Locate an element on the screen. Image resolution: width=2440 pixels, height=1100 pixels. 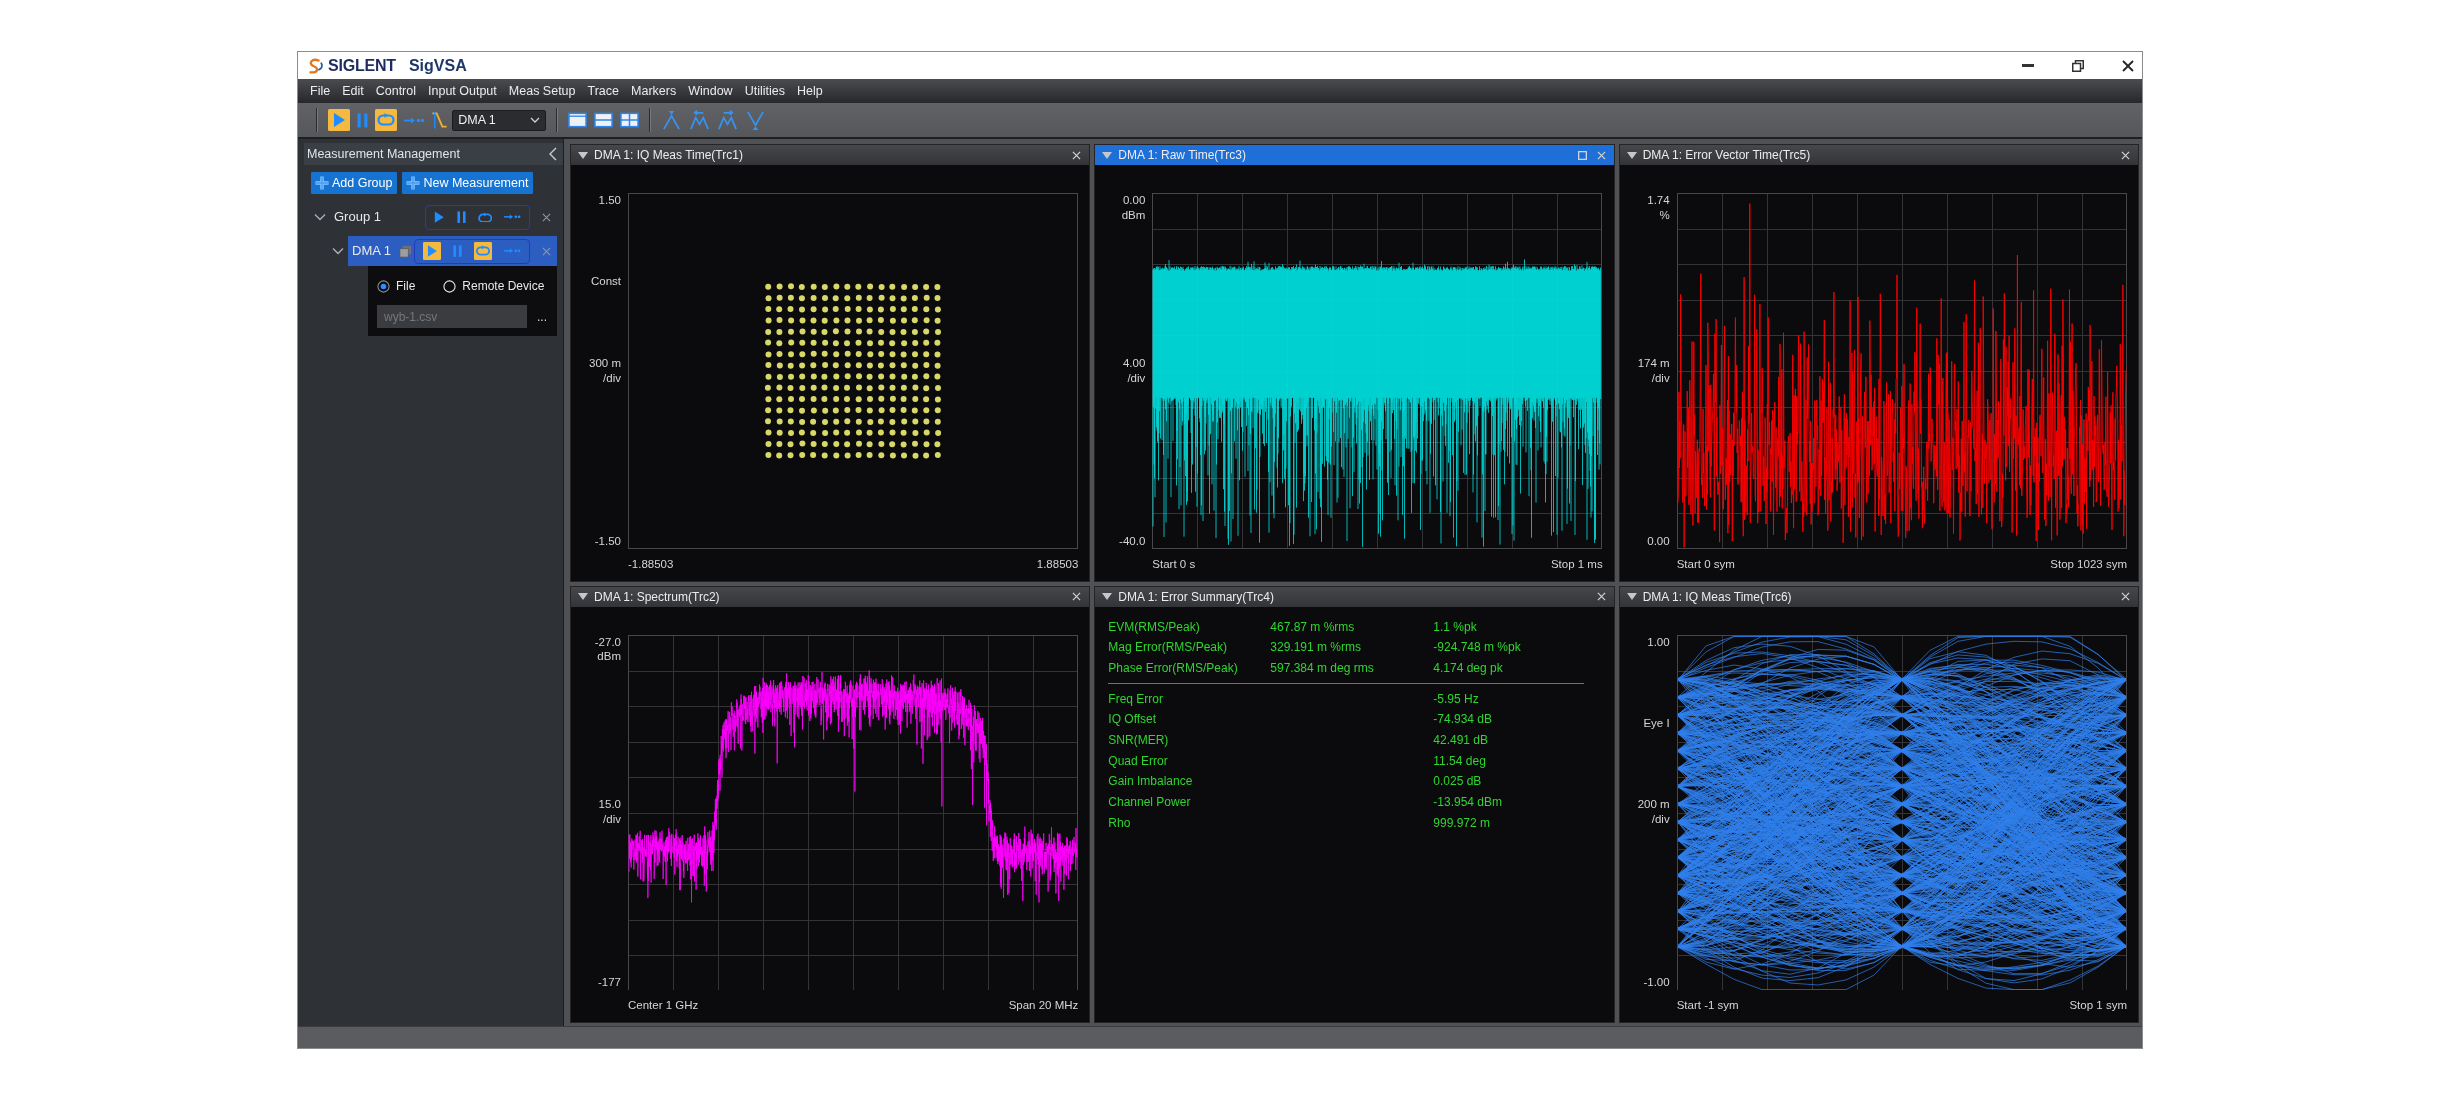
chevron-left-icon is located at coordinates (553, 154).